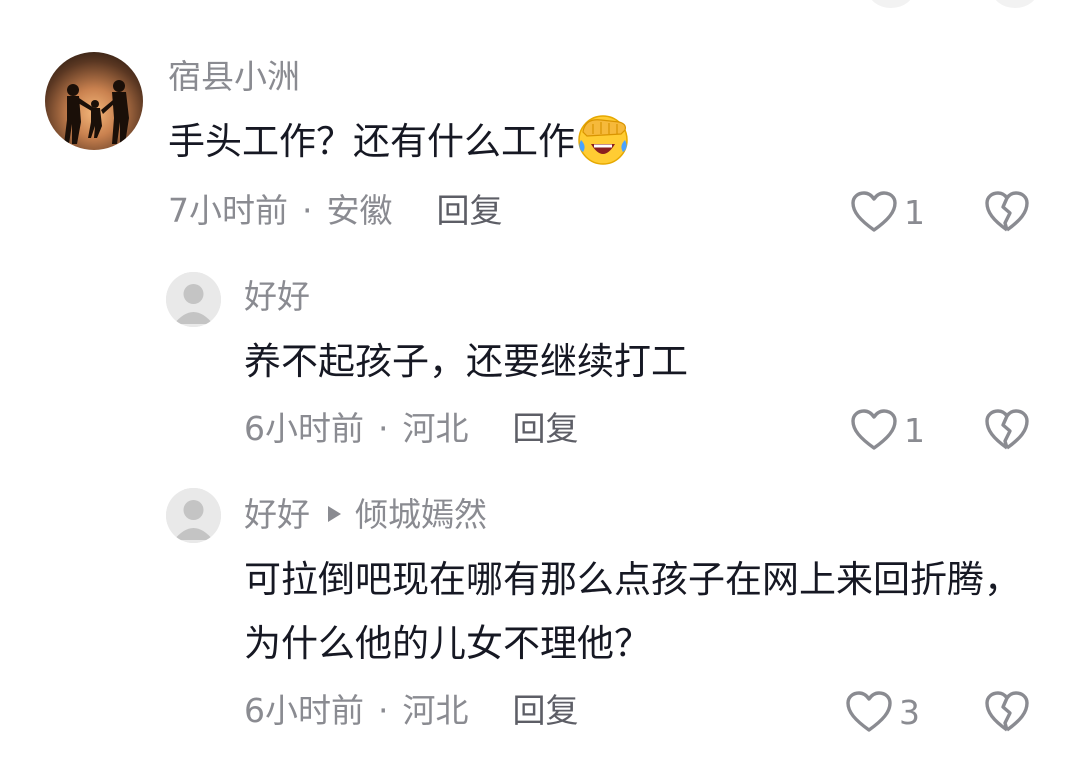 The image size is (1079, 766). I want to click on comment-text: 手头工作？还有什么工作, so click(399, 142).